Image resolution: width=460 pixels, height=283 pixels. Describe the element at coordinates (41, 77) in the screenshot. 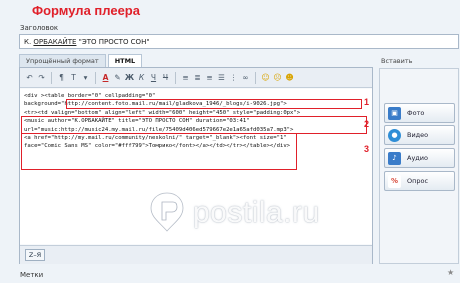

I see `redo-icon: ↷` at that location.